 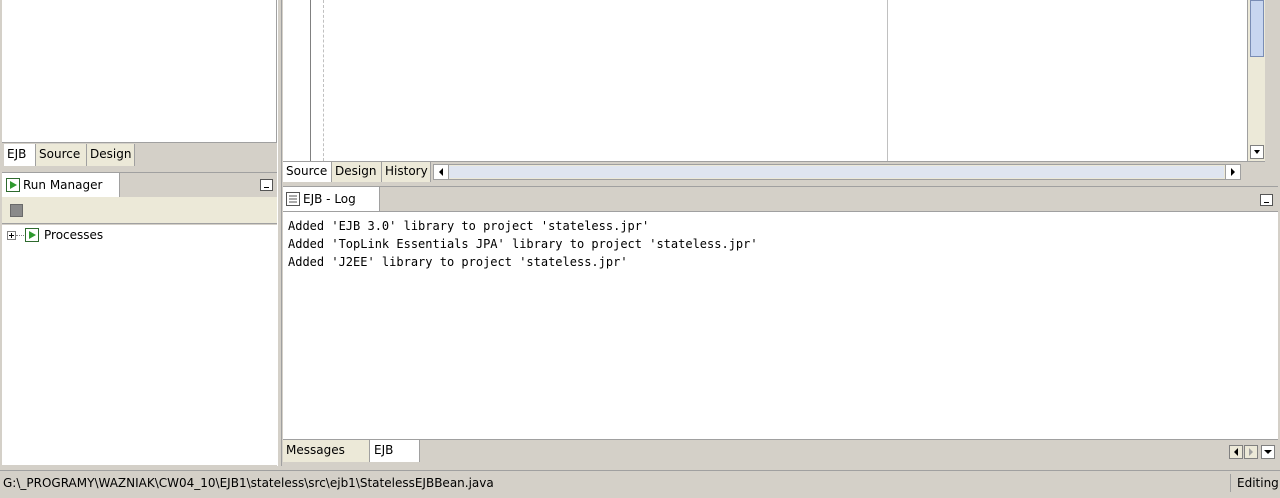 I want to click on run-manager-tree: Processes, so click(x=139, y=345).